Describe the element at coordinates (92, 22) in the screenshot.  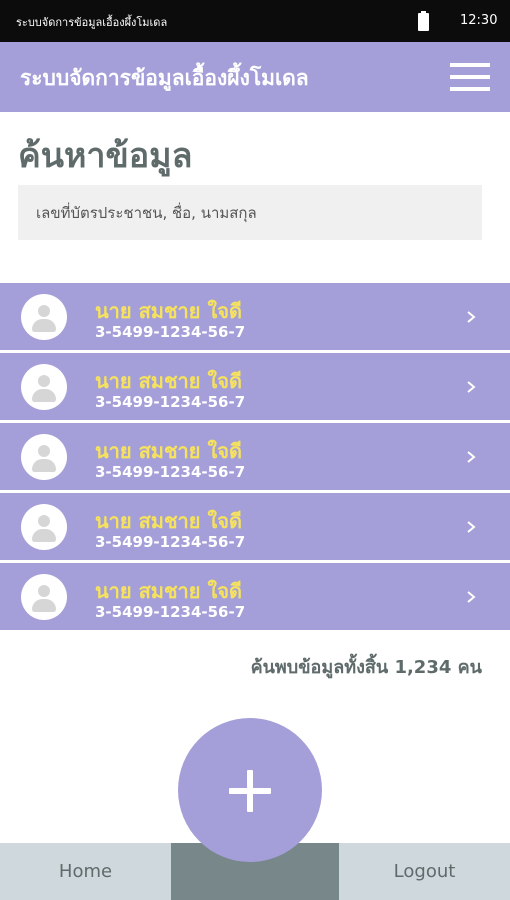
I see `status-bar-app-title: ระบบจัดการข้อมูลเอื้องผึ้งโมเดล` at that location.